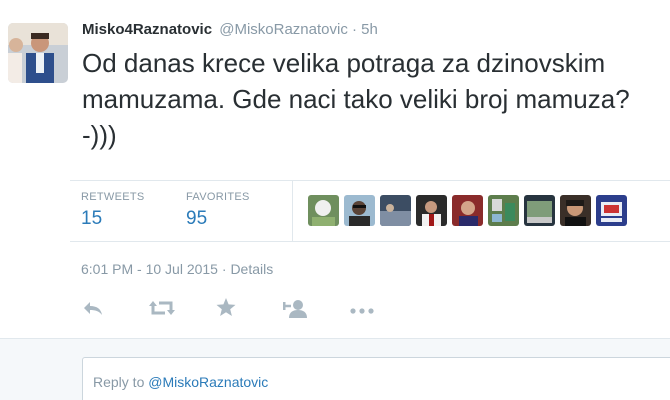 The height and width of the screenshot is (400, 670). What do you see at coordinates (218, 210) in the screenshot?
I see `favorites-stat: FAVORITES 95` at bounding box center [218, 210].